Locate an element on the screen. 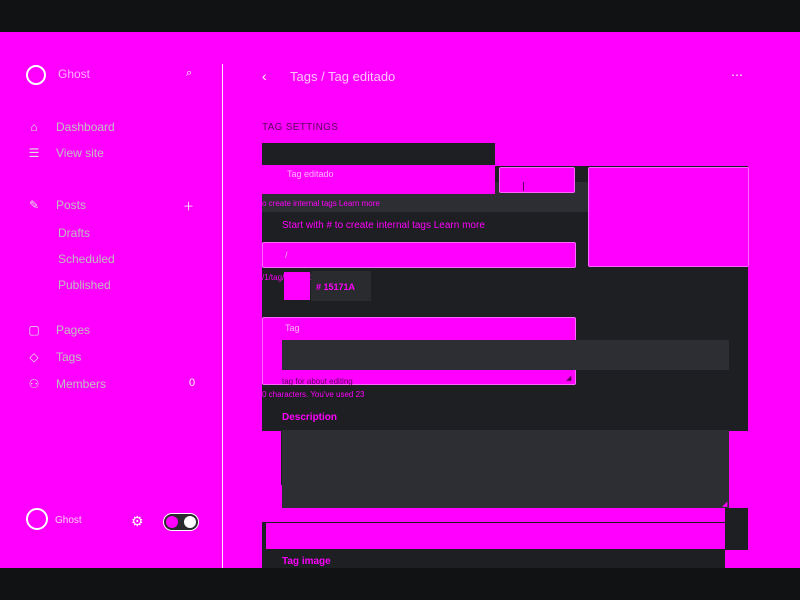 This screenshot has height=600, width=800. tag-image-label: Tag image is located at coordinates (607, 158).